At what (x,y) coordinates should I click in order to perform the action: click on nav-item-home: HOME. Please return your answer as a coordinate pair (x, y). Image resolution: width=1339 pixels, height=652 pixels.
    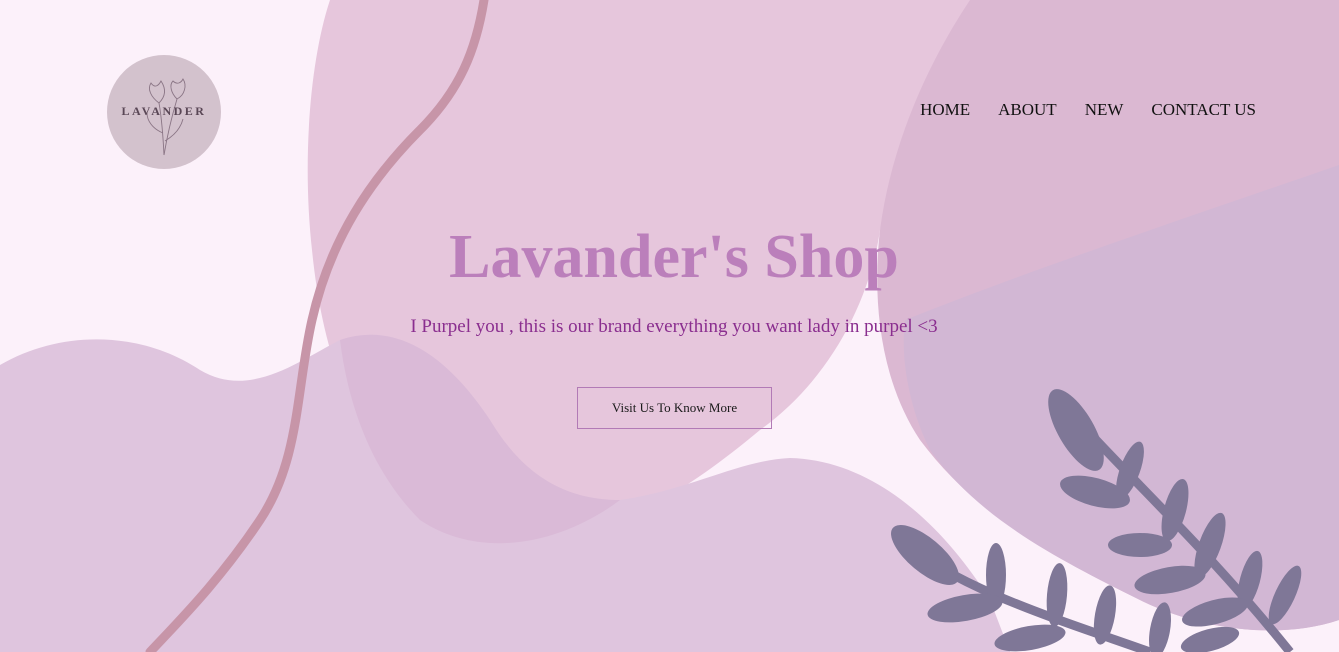
    Looking at the image, I should click on (945, 110).